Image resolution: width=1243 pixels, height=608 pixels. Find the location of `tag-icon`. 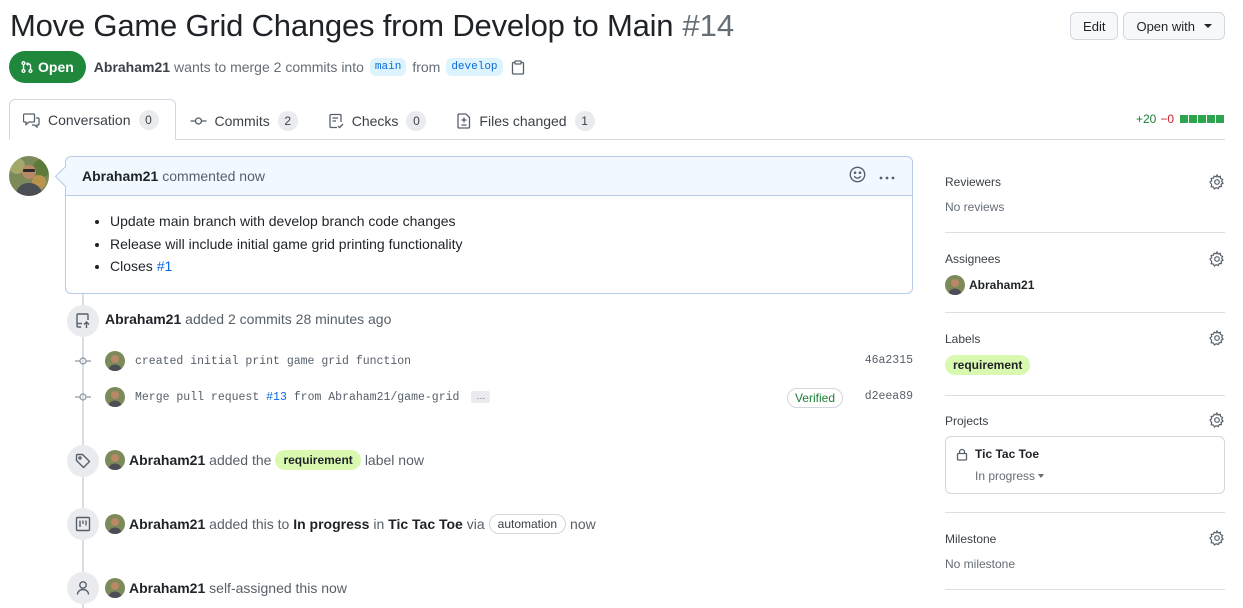

tag-icon is located at coordinates (83, 461).